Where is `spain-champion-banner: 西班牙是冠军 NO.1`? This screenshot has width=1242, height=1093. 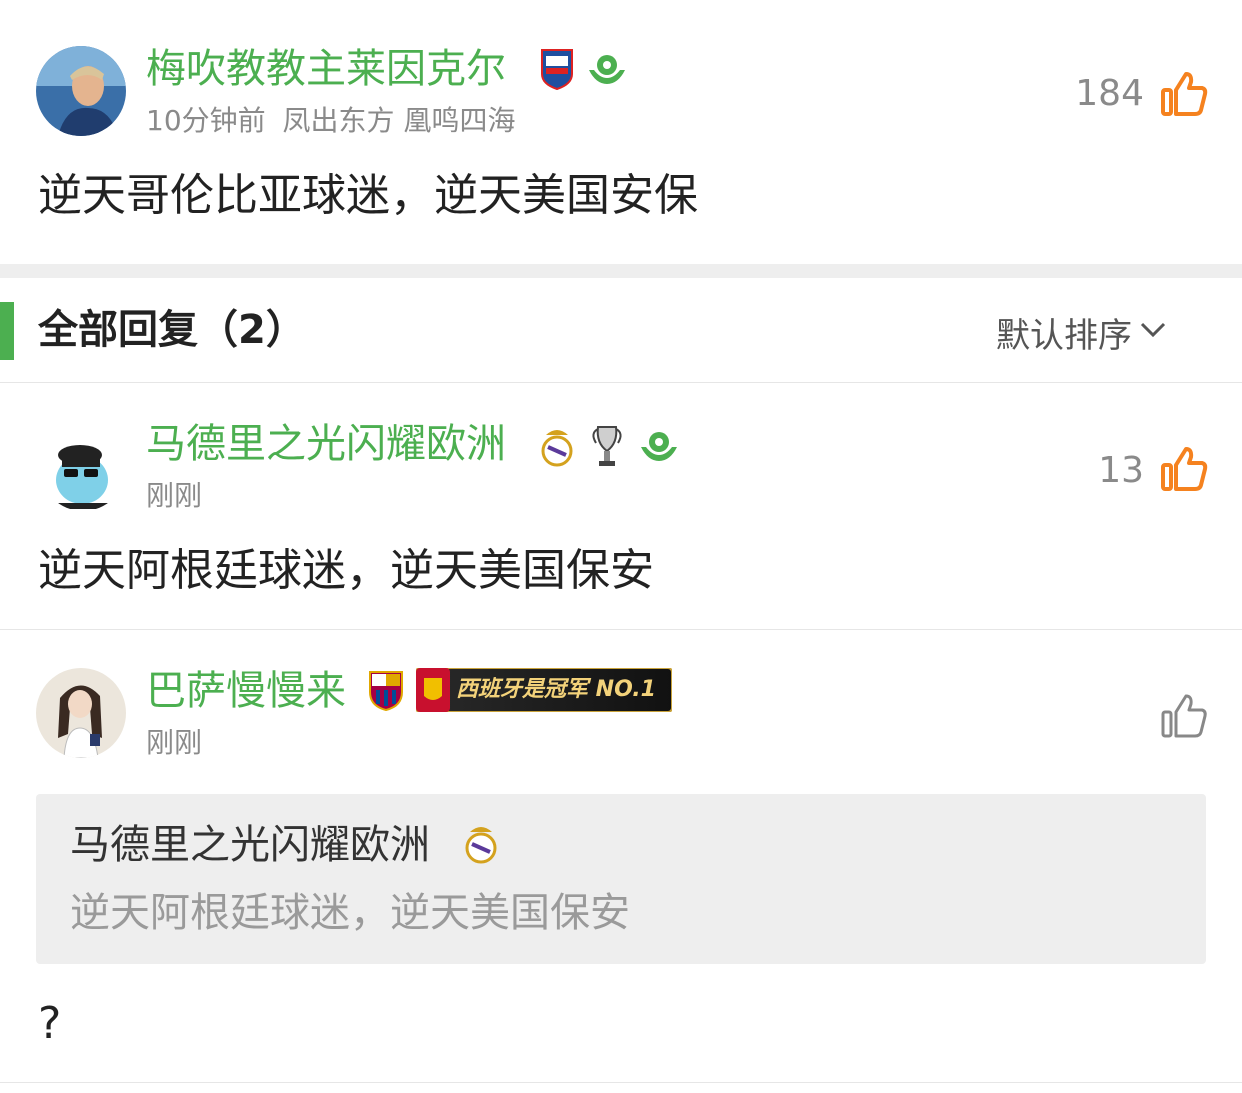
spain-champion-banner: 西班牙是冠军 NO.1 is located at coordinates (544, 690).